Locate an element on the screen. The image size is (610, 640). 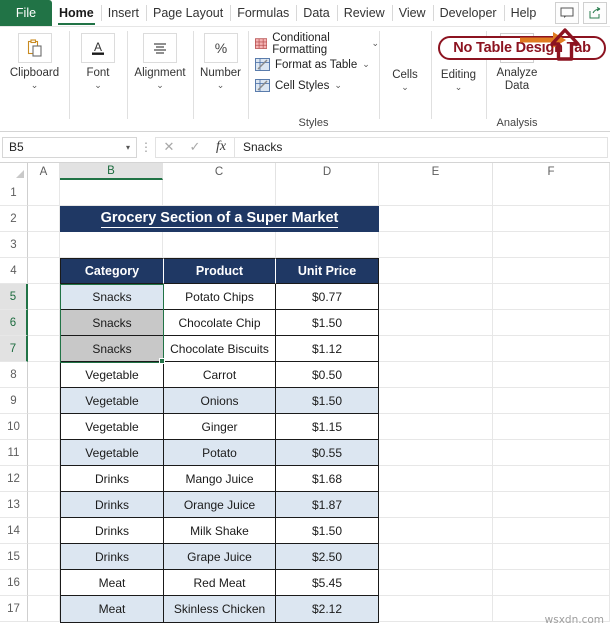
table-row: Snacks Potato Chips $0.77 is located at coordinates (219, 297).